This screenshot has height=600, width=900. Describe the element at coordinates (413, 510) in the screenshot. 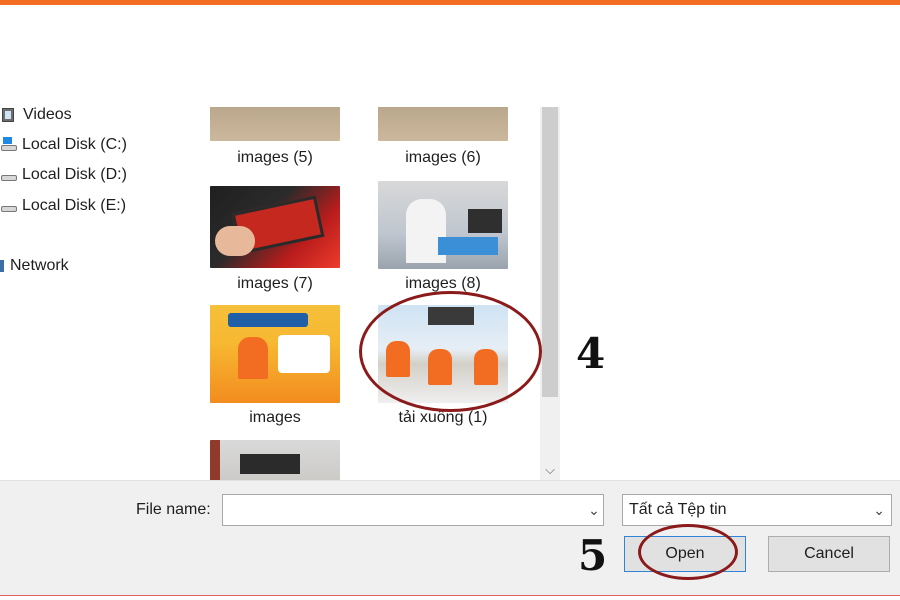

I see `file-name-input` at that location.